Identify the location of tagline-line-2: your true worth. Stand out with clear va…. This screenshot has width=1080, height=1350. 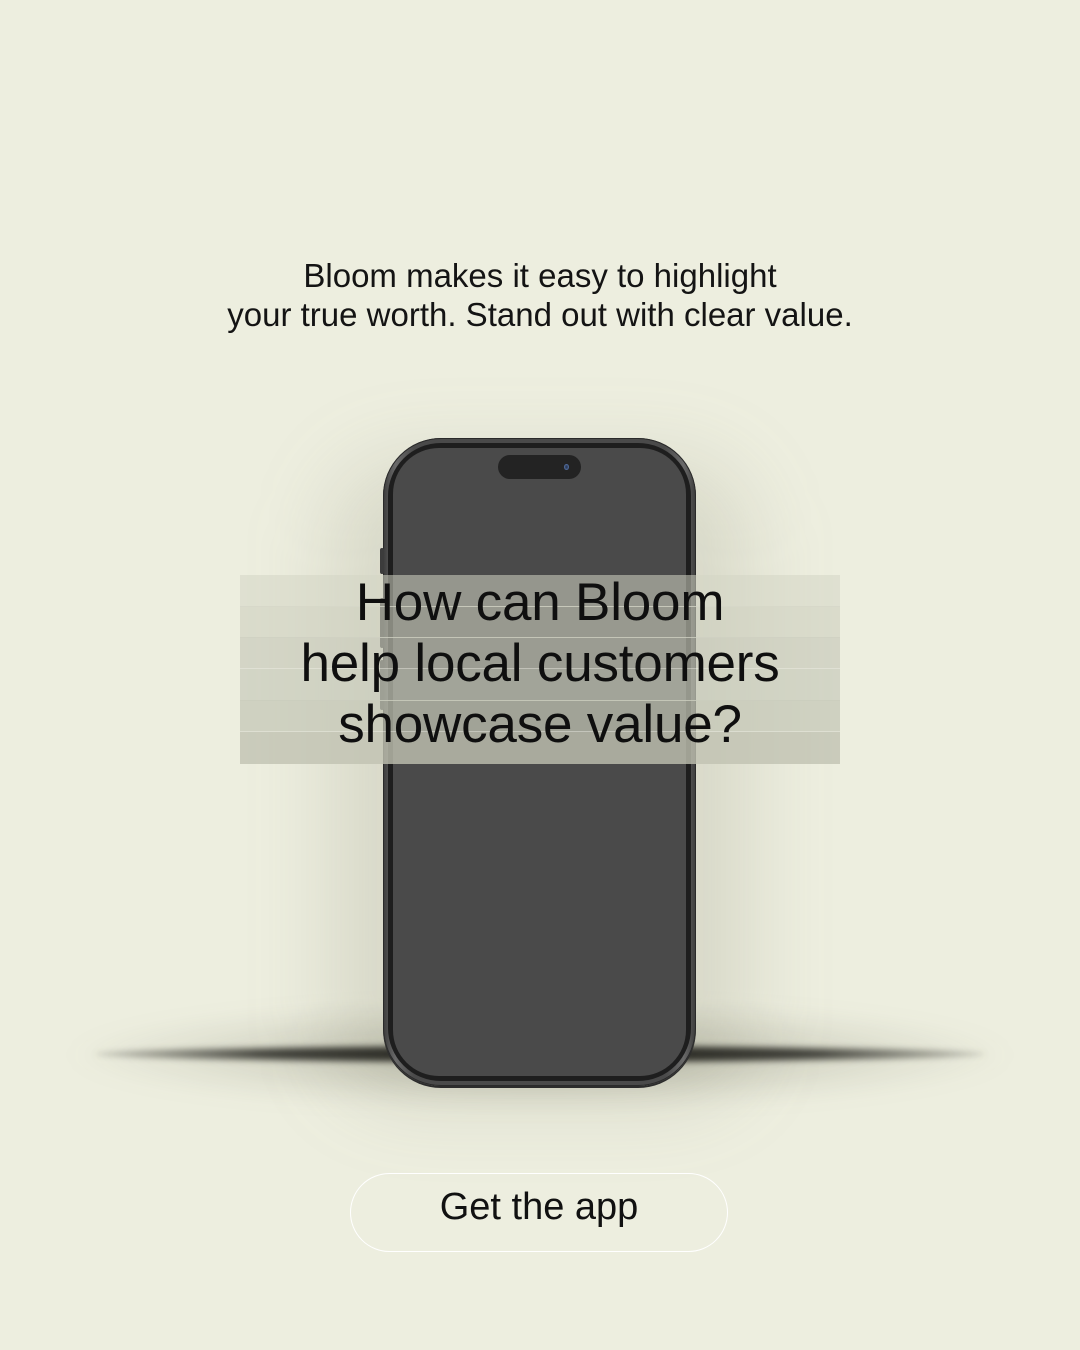
(540, 314).